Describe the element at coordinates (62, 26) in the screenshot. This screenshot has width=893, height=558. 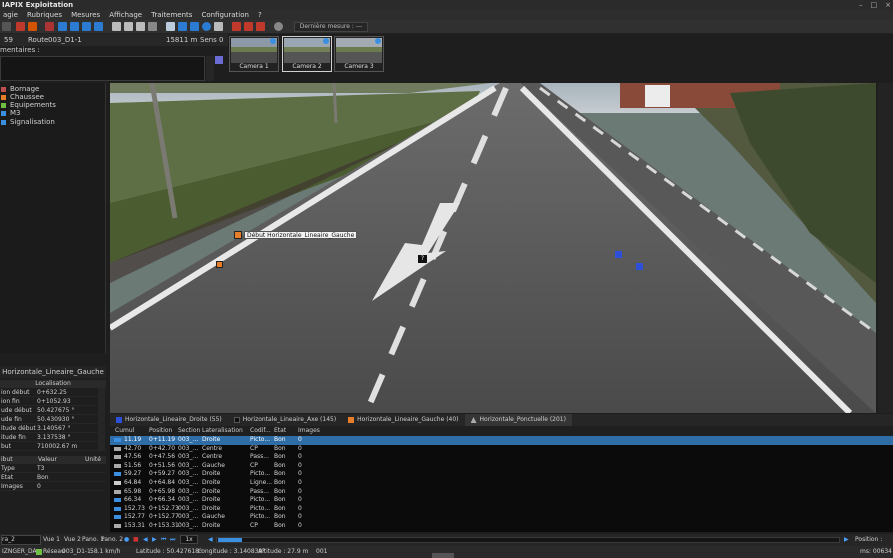
I see `measure-icon` at that location.